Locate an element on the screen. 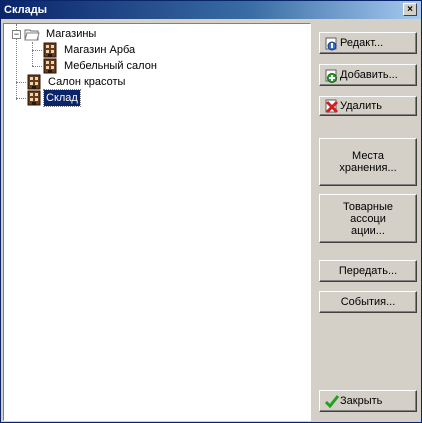 This screenshot has width=422, height=423. tree-node-label: Магазин Арба is located at coordinates (100, 50).